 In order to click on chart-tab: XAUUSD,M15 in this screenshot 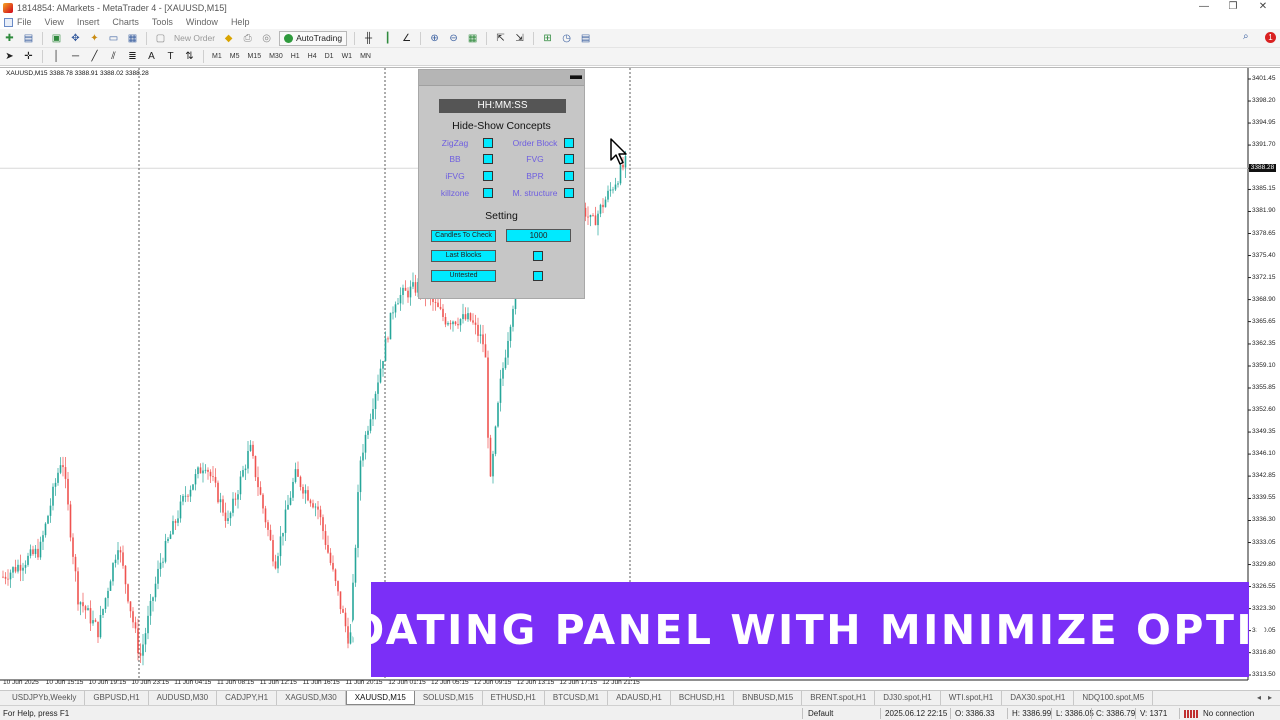, I will do `click(380, 698)`.